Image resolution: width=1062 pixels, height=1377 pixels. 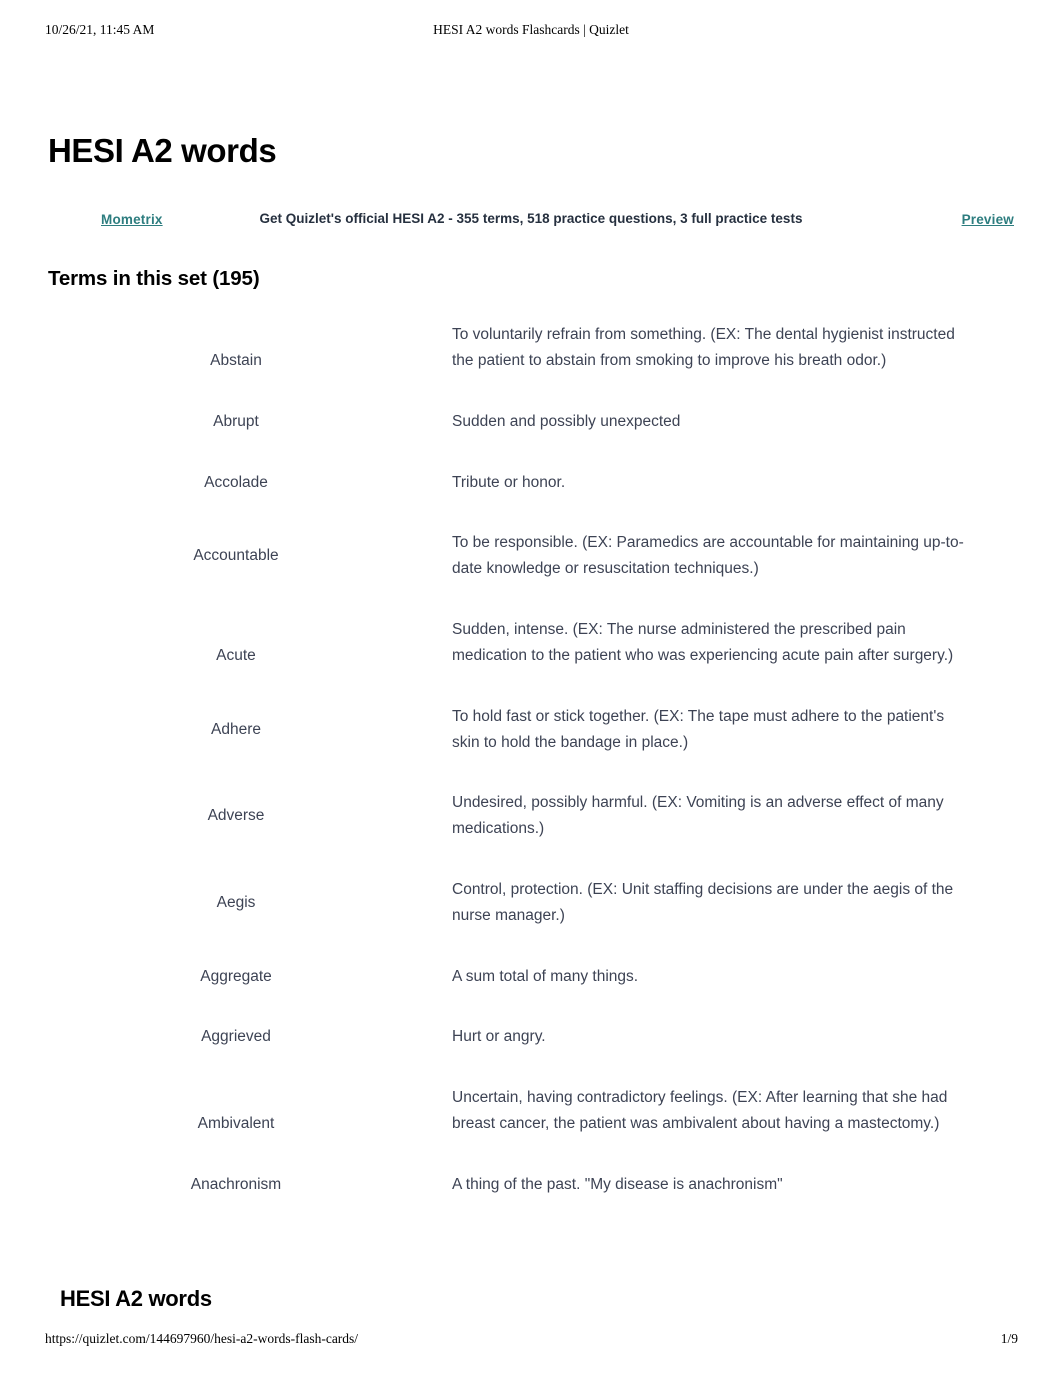 I want to click on page-title: HESI A2 words, so click(x=162, y=150).